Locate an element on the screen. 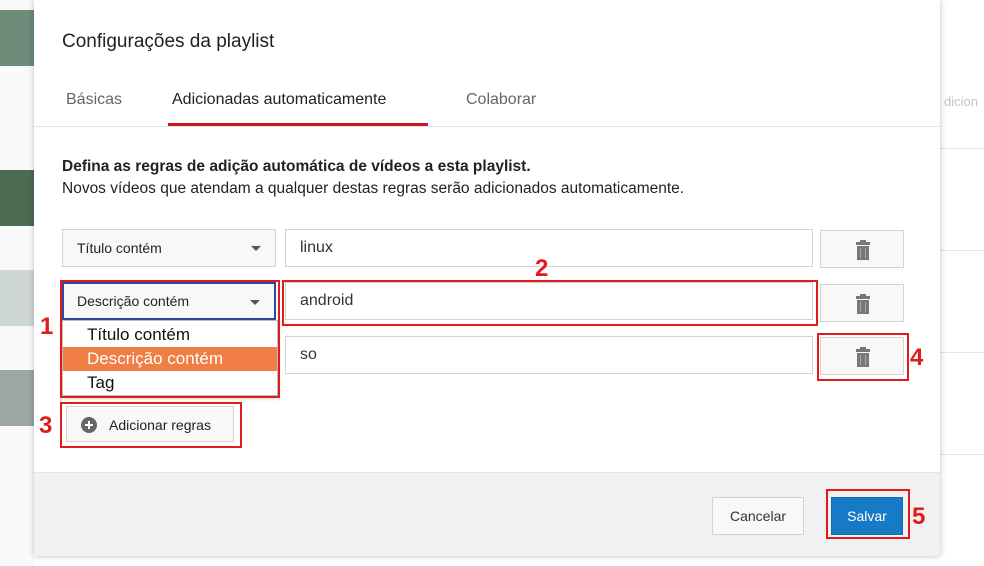  tab-adicionadas-automaticamente: Adicionadas automaticamente is located at coordinates (279, 100).